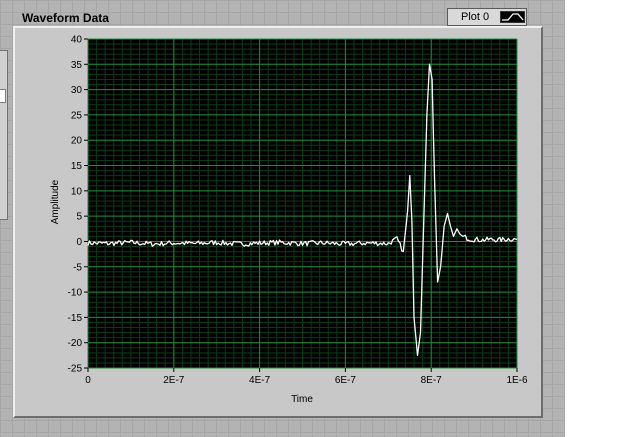  What do you see at coordinates (174, 380) in the screenshot?
I see `x-tick-label: 2E-7` at bounding box center [174, 380].